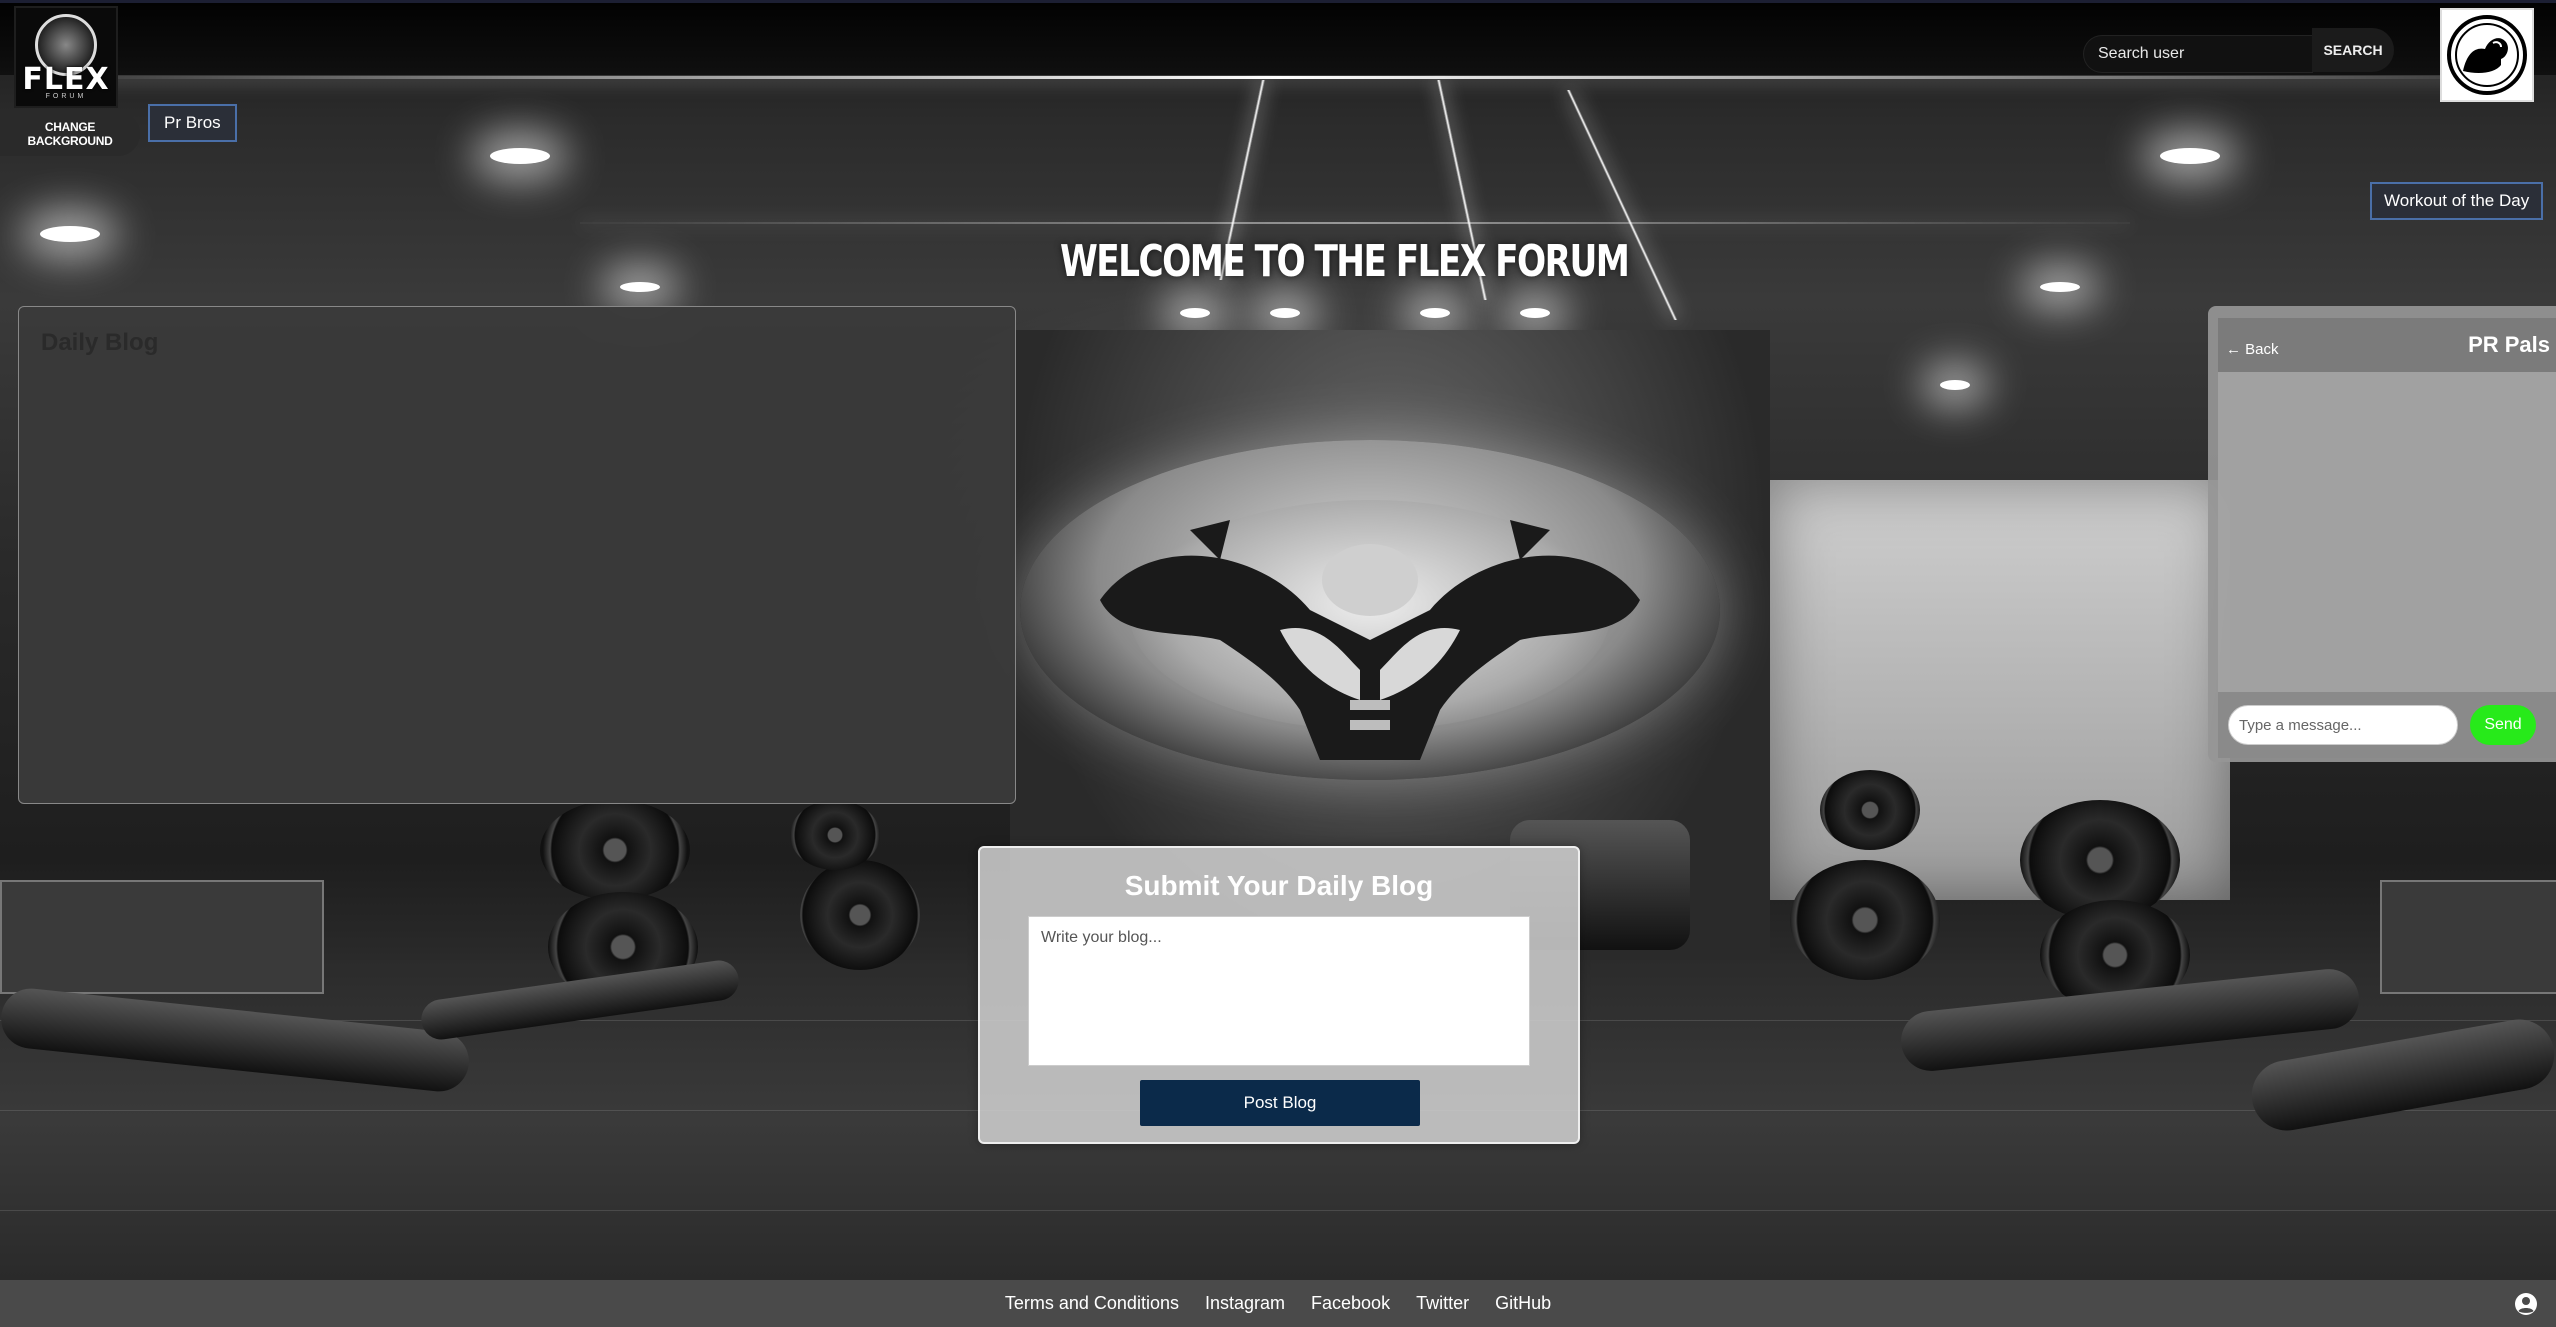 This screenshot has width=2556, height=1327. What do you see at coordinates (70, 134) in the screenshot?
I see `change-background-button: CHANGE BACKGROUND` at bounding box center [70, 134].